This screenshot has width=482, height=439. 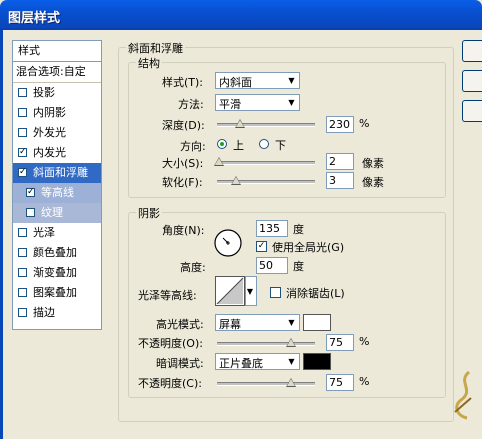 What do you see at coordinates (266, 180) in the screenshot?
I see `soften-slider` at bounding box center [266, 180].